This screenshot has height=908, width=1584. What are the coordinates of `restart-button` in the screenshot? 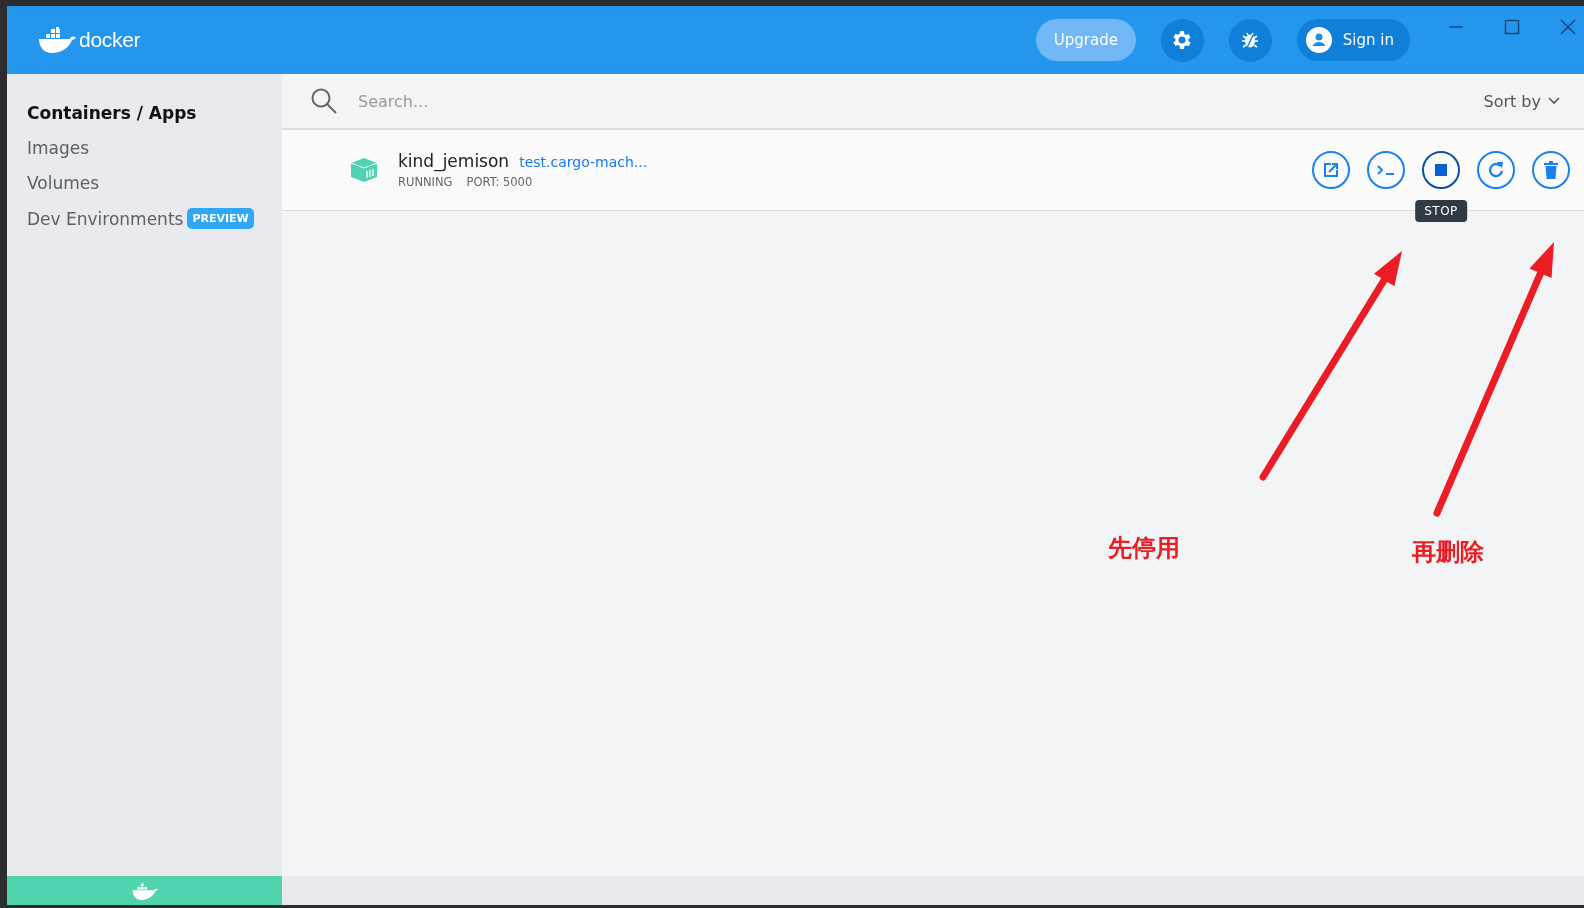 It's located at (1496, 170).